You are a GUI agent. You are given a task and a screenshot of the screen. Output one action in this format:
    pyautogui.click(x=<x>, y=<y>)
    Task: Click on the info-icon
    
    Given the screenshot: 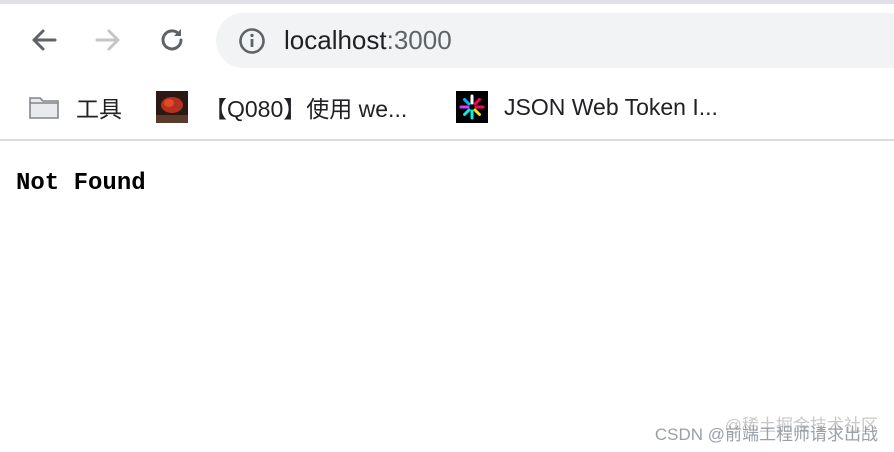 What is the action you would take?
    pyautogui.click(x=252, y=41)
    